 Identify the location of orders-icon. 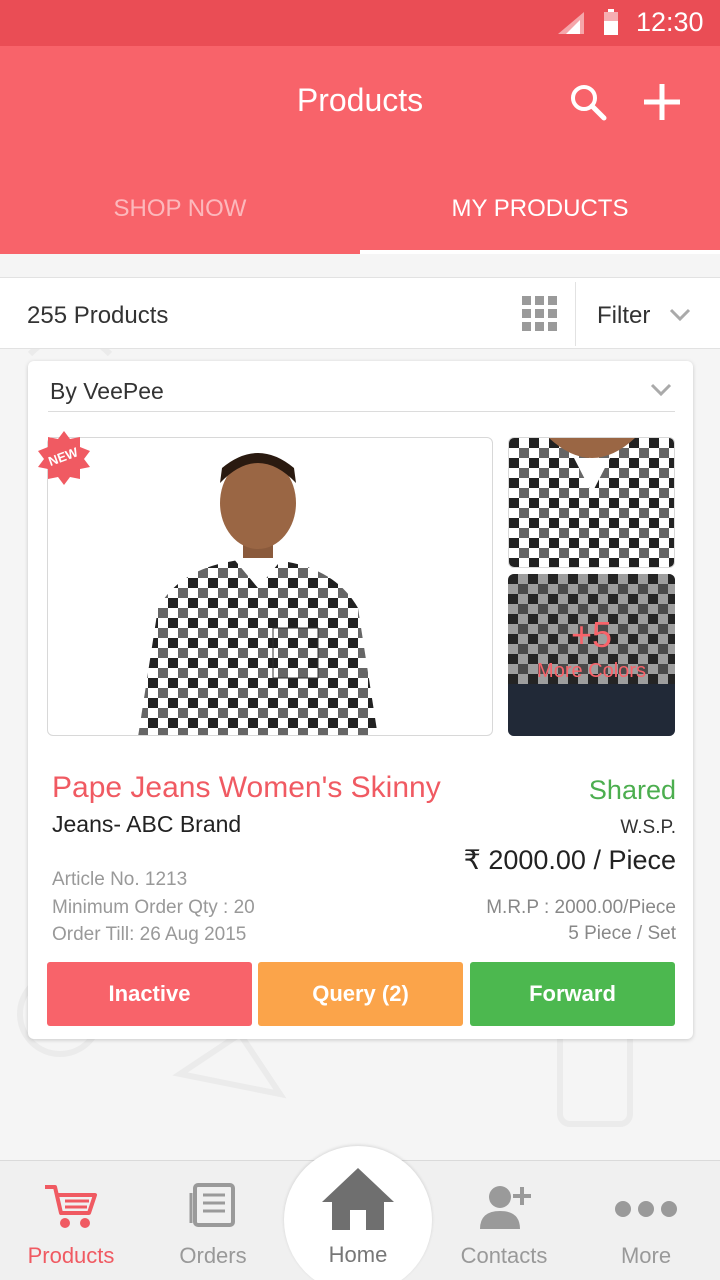
(212, 1205).